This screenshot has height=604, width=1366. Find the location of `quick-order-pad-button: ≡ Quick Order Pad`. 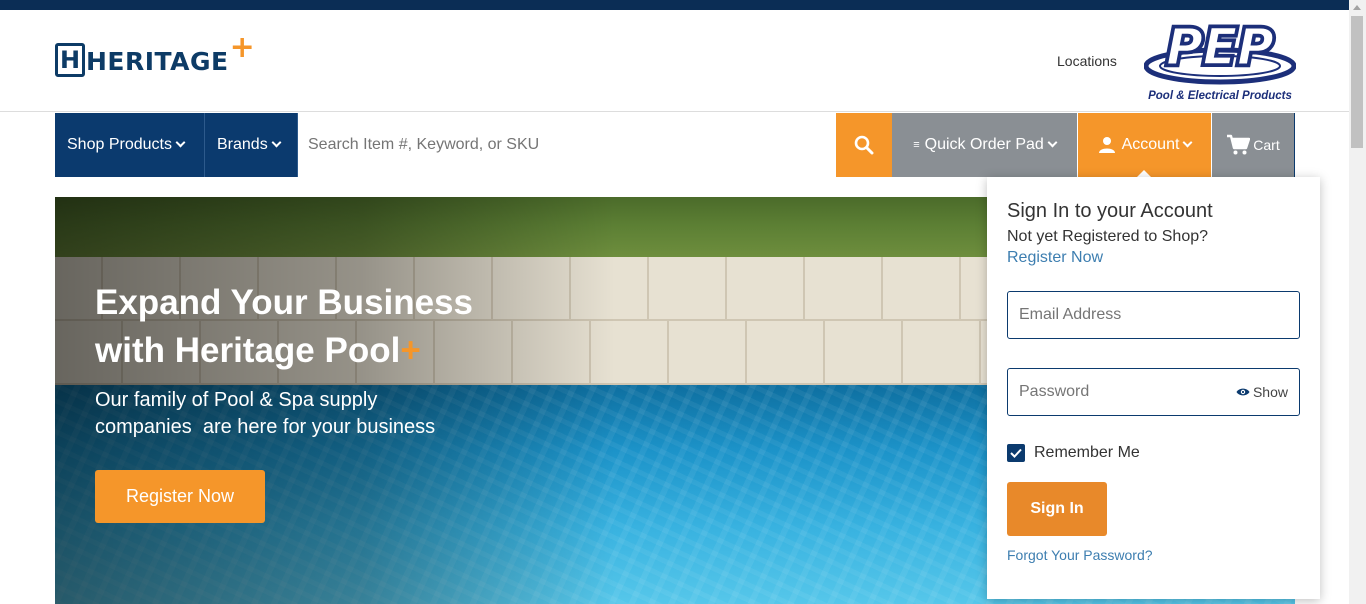

quick-order-pad-button: ≡ Quick Order Pad is located at coordinates (985, 145).